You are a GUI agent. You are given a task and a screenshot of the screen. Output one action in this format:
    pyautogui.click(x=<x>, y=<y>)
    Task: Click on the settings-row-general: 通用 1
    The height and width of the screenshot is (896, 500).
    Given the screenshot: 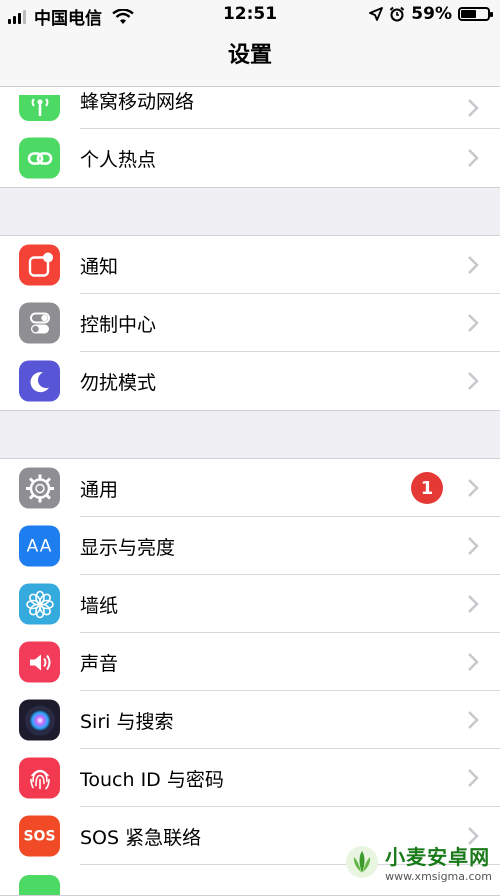 What is the action you would take?
    pyautogui.click(x=250, y=488)
    